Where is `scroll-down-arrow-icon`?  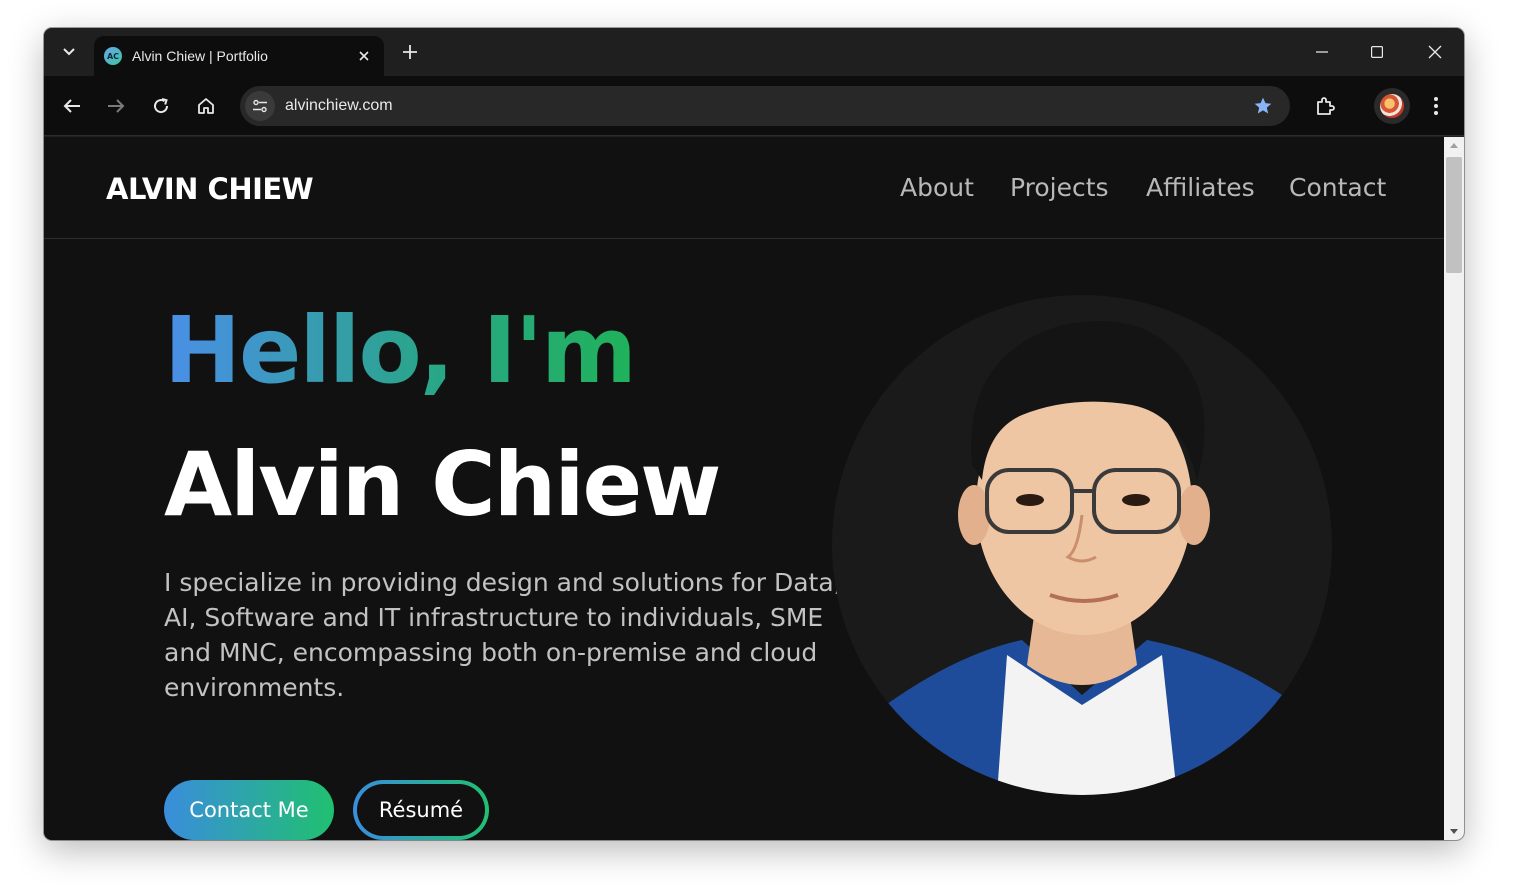 scroll-down-arrow-icon is located at coordinates (1454, 831).